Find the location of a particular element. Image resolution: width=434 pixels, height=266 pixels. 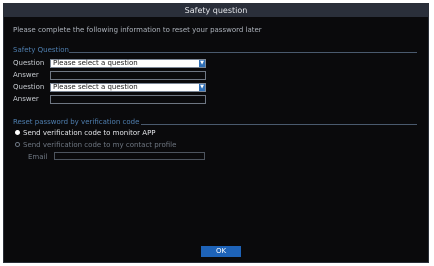

safety-question-section-title: Safety Question is located at coordinates (41, 50).